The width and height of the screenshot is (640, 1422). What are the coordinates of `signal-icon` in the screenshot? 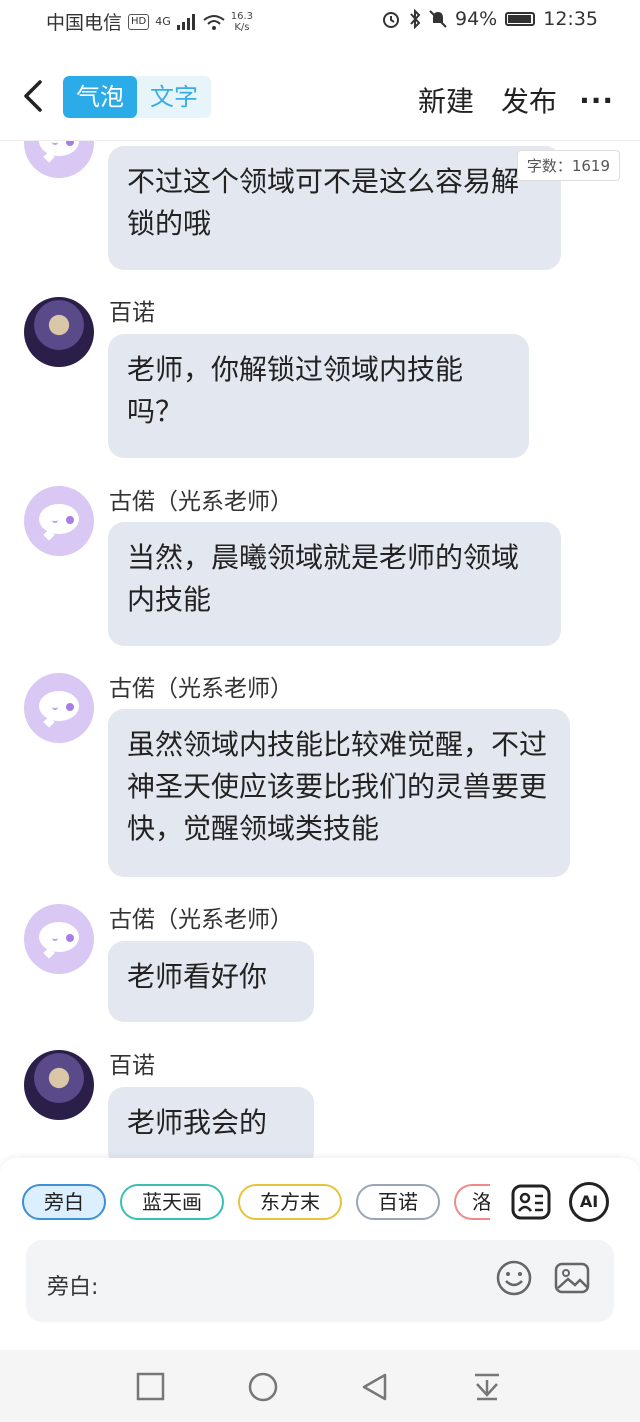 It's located at (185, 21).